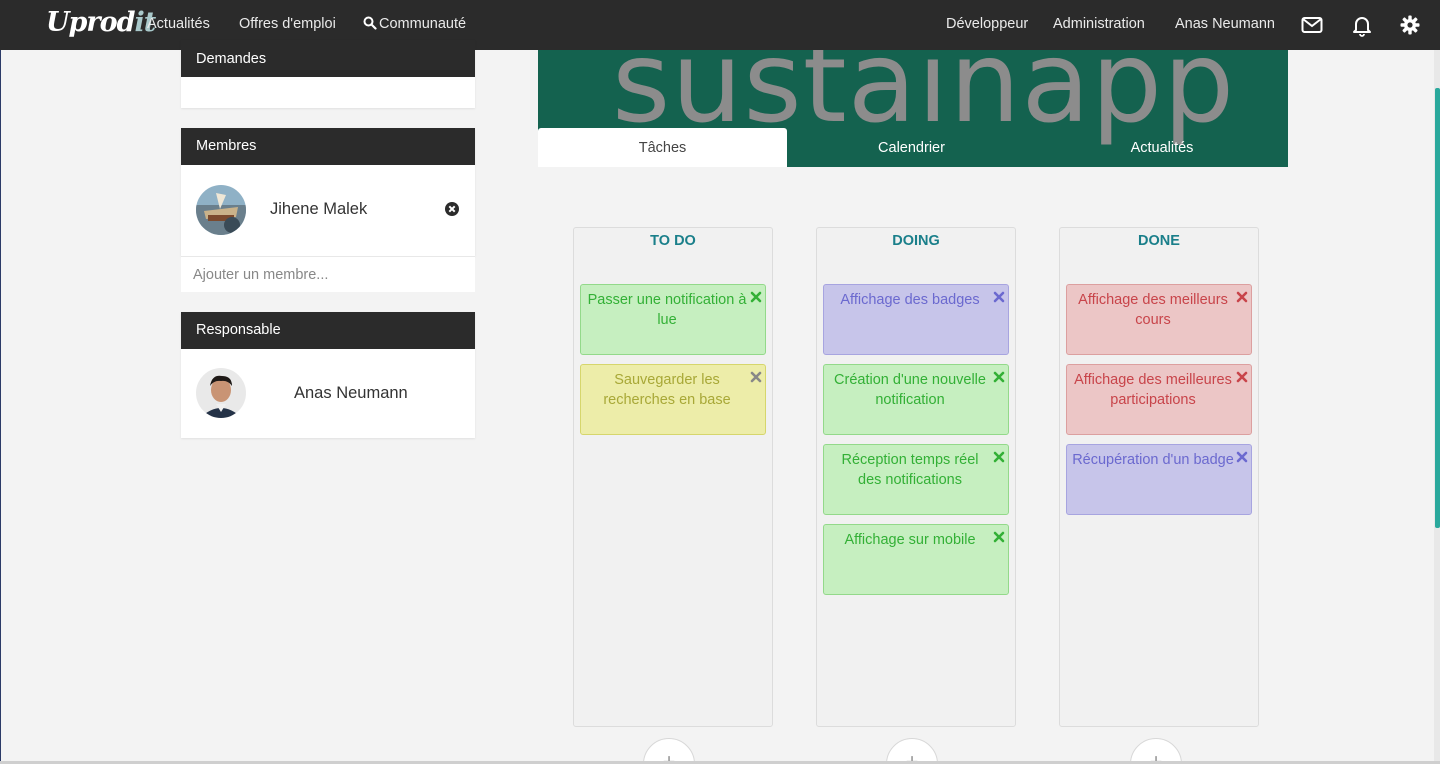 The image size is (1440, 764). I want to click on nav-actualites: Actualités, so click(178, 24).